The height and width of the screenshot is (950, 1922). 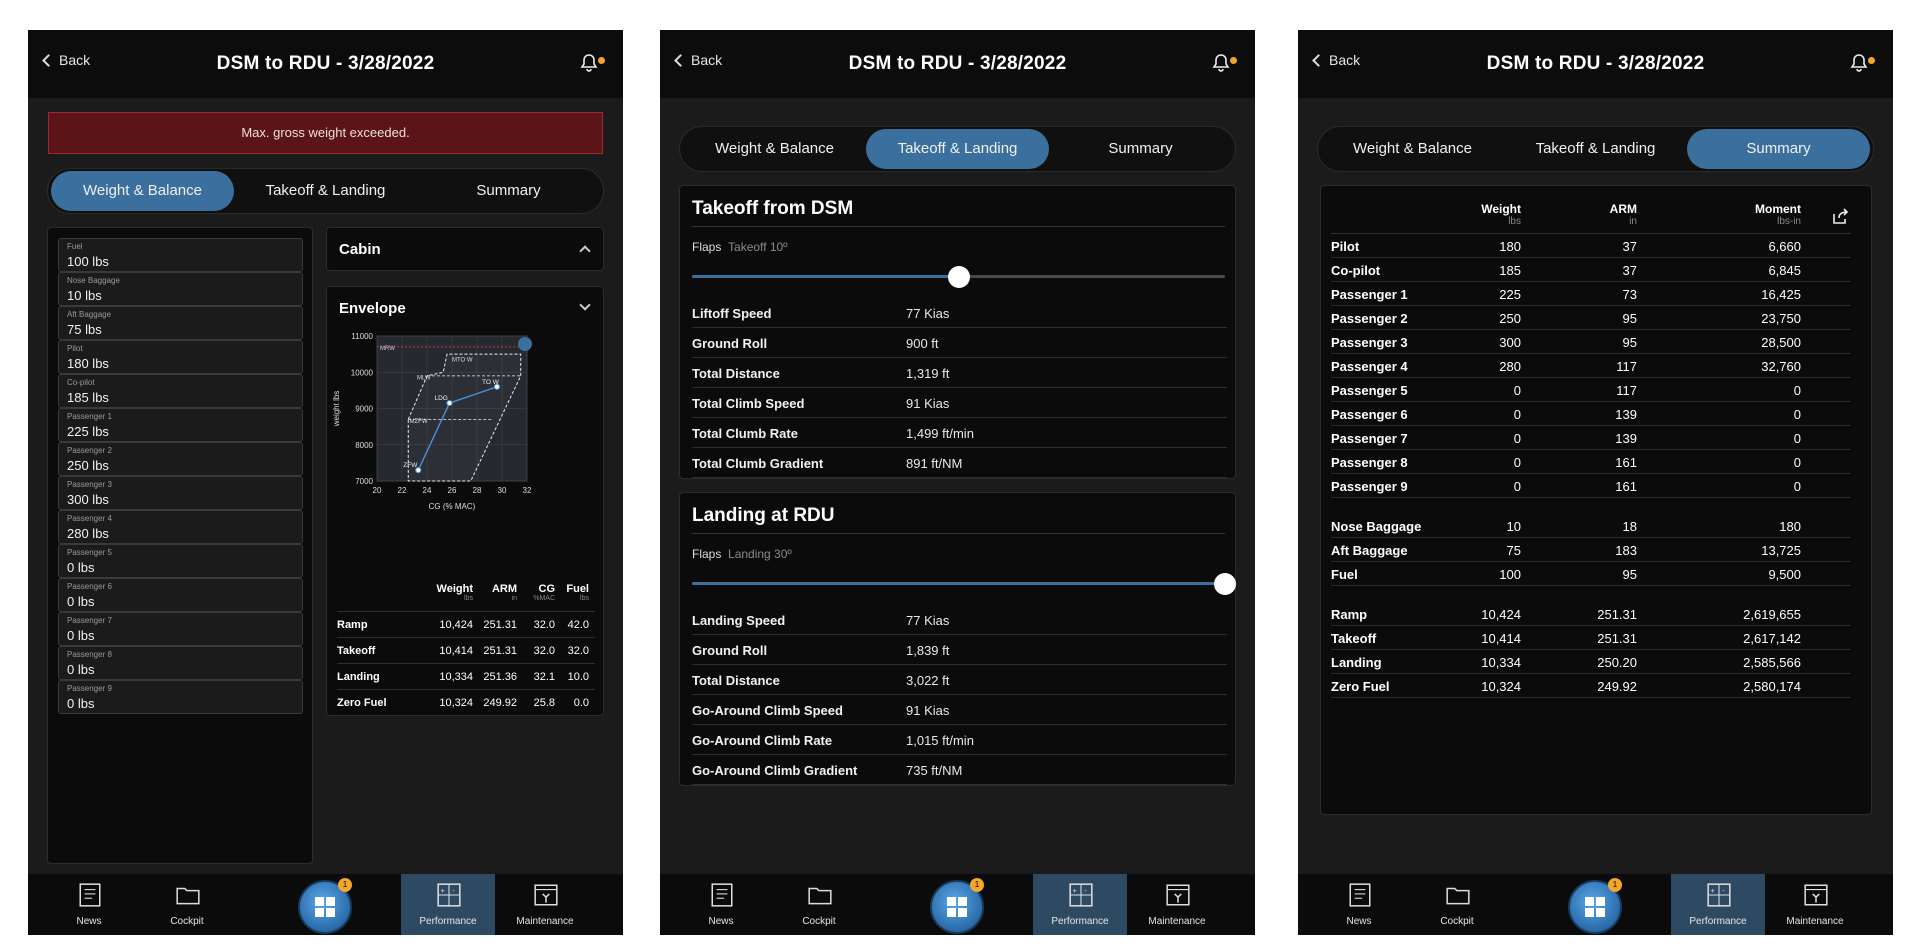 I want to click on x-axis-label: CG (% MAC), so click(x=452, y=506).